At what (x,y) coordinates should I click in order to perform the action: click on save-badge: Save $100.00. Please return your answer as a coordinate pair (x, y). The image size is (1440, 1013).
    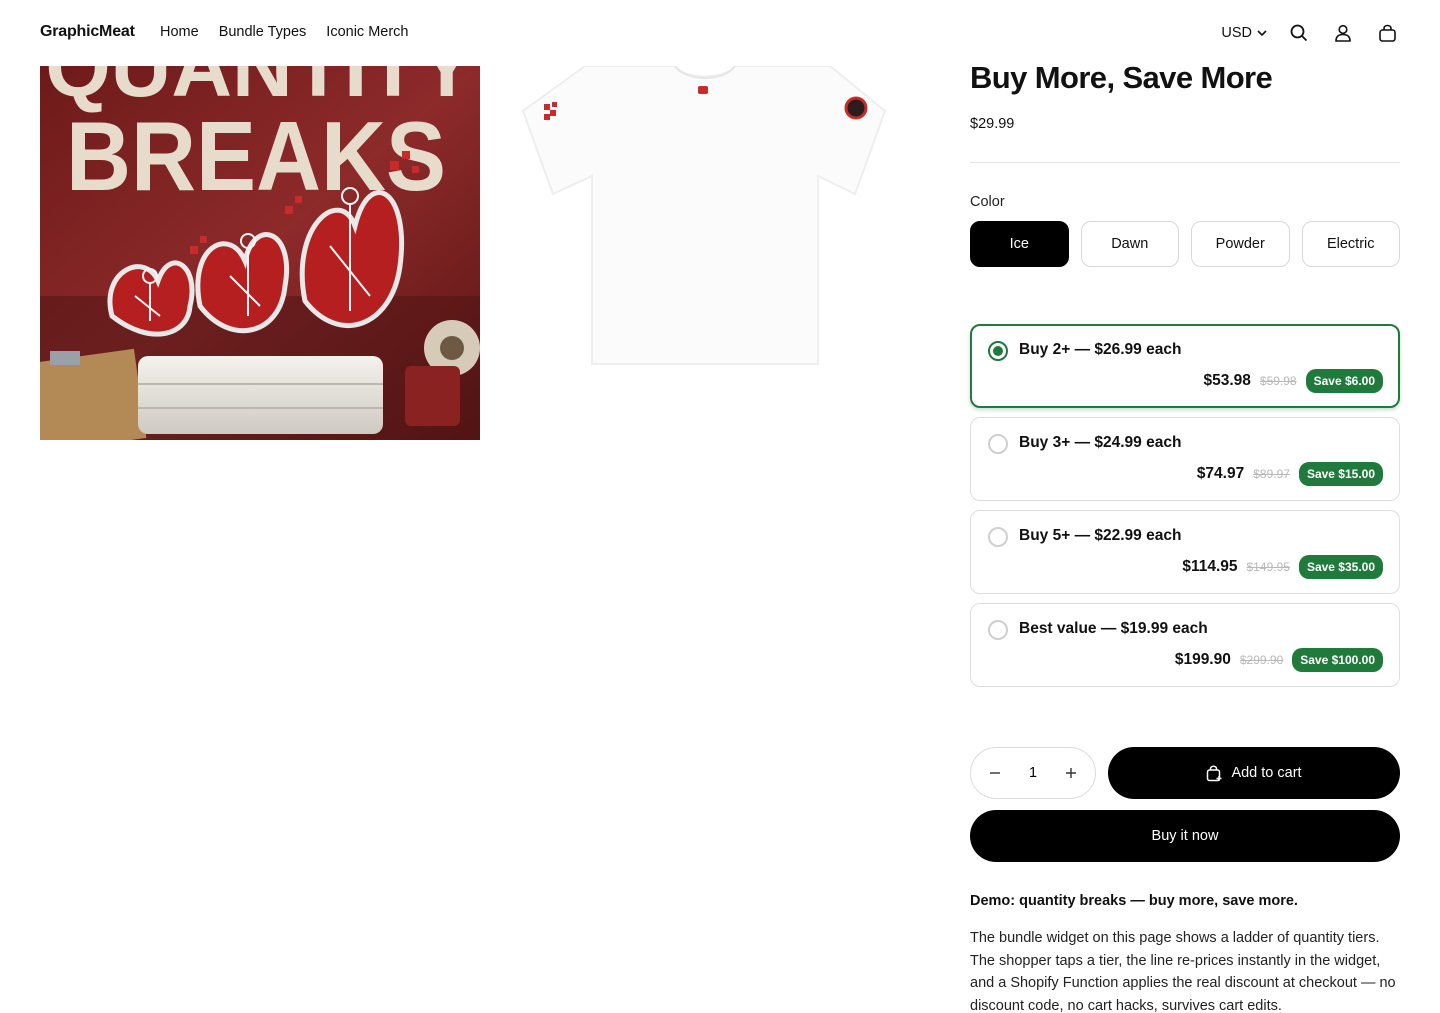
    Looking at the image, I should click on (1337, 660).